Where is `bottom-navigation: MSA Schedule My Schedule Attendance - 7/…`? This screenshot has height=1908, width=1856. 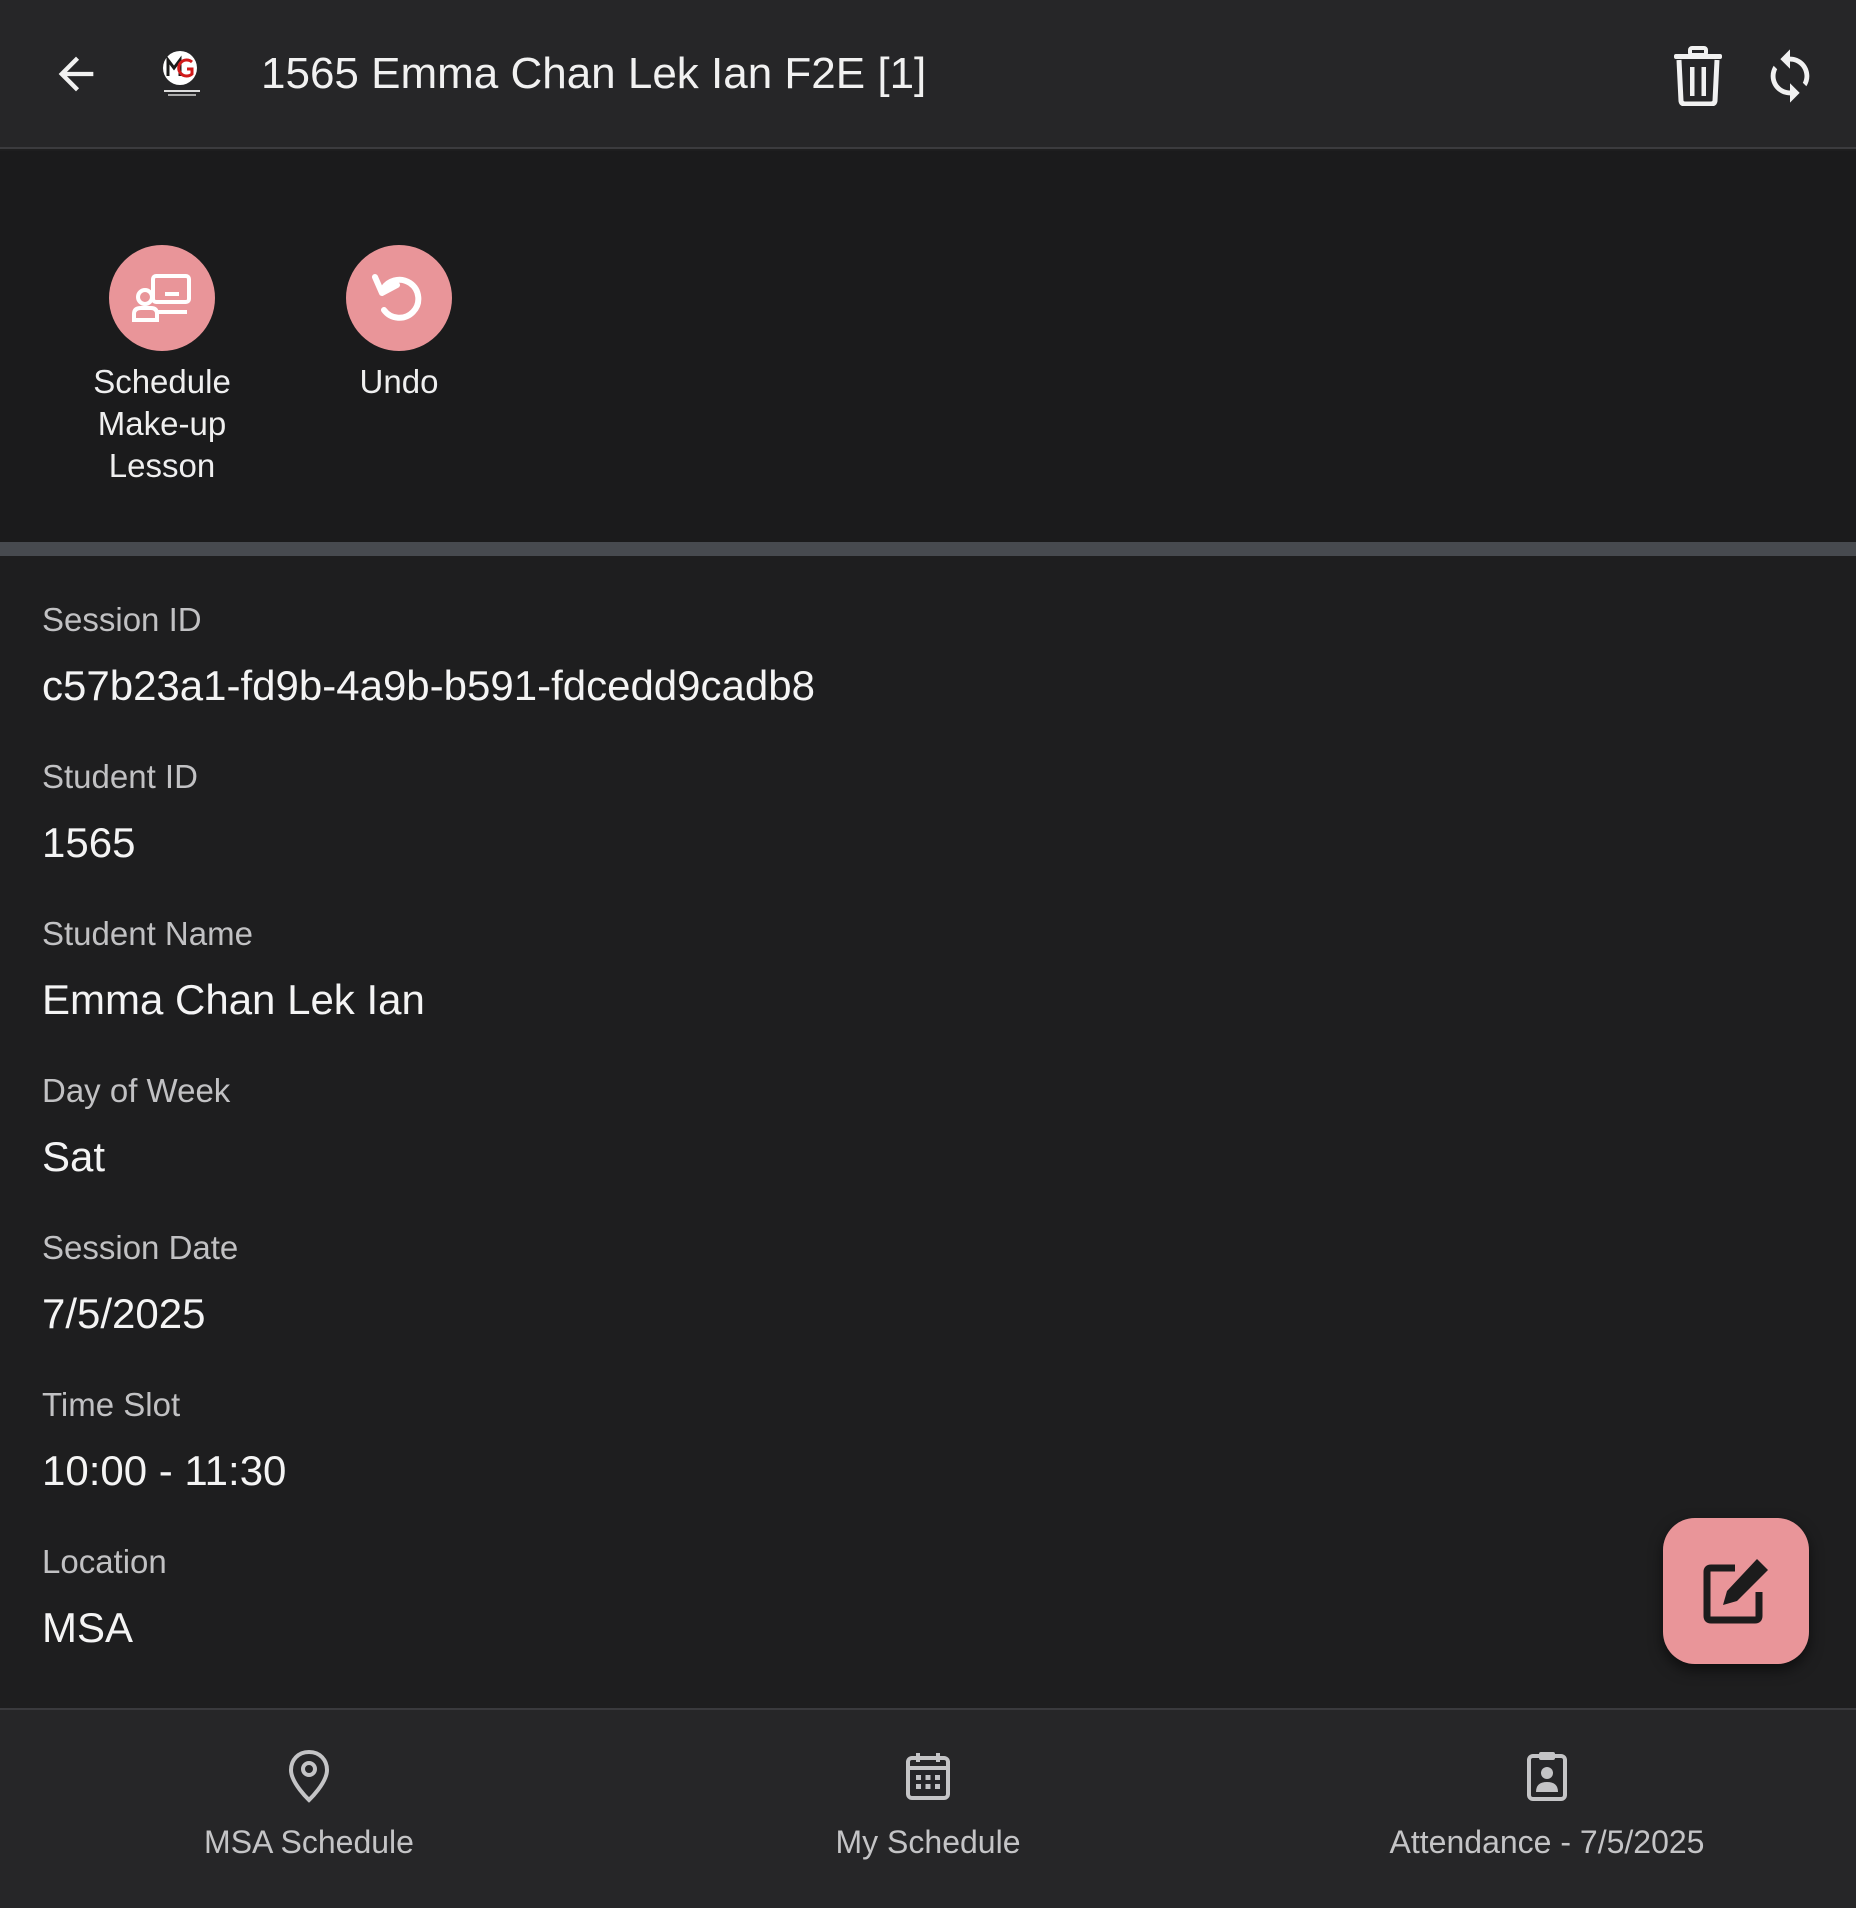
bottom-navigation: MSA Schedule My Schedule Attendance - 7/… is located at coordinates (928, 1808).